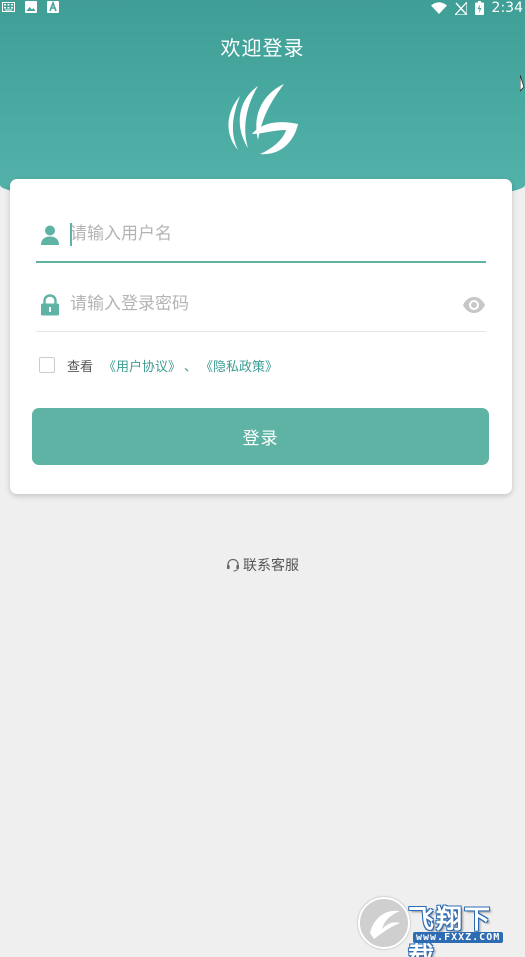 The width and height of the screenshot is (525, 957). Describe the element at coordinates (474, 305) in the screenshot. I see `eye-icon` at that location.